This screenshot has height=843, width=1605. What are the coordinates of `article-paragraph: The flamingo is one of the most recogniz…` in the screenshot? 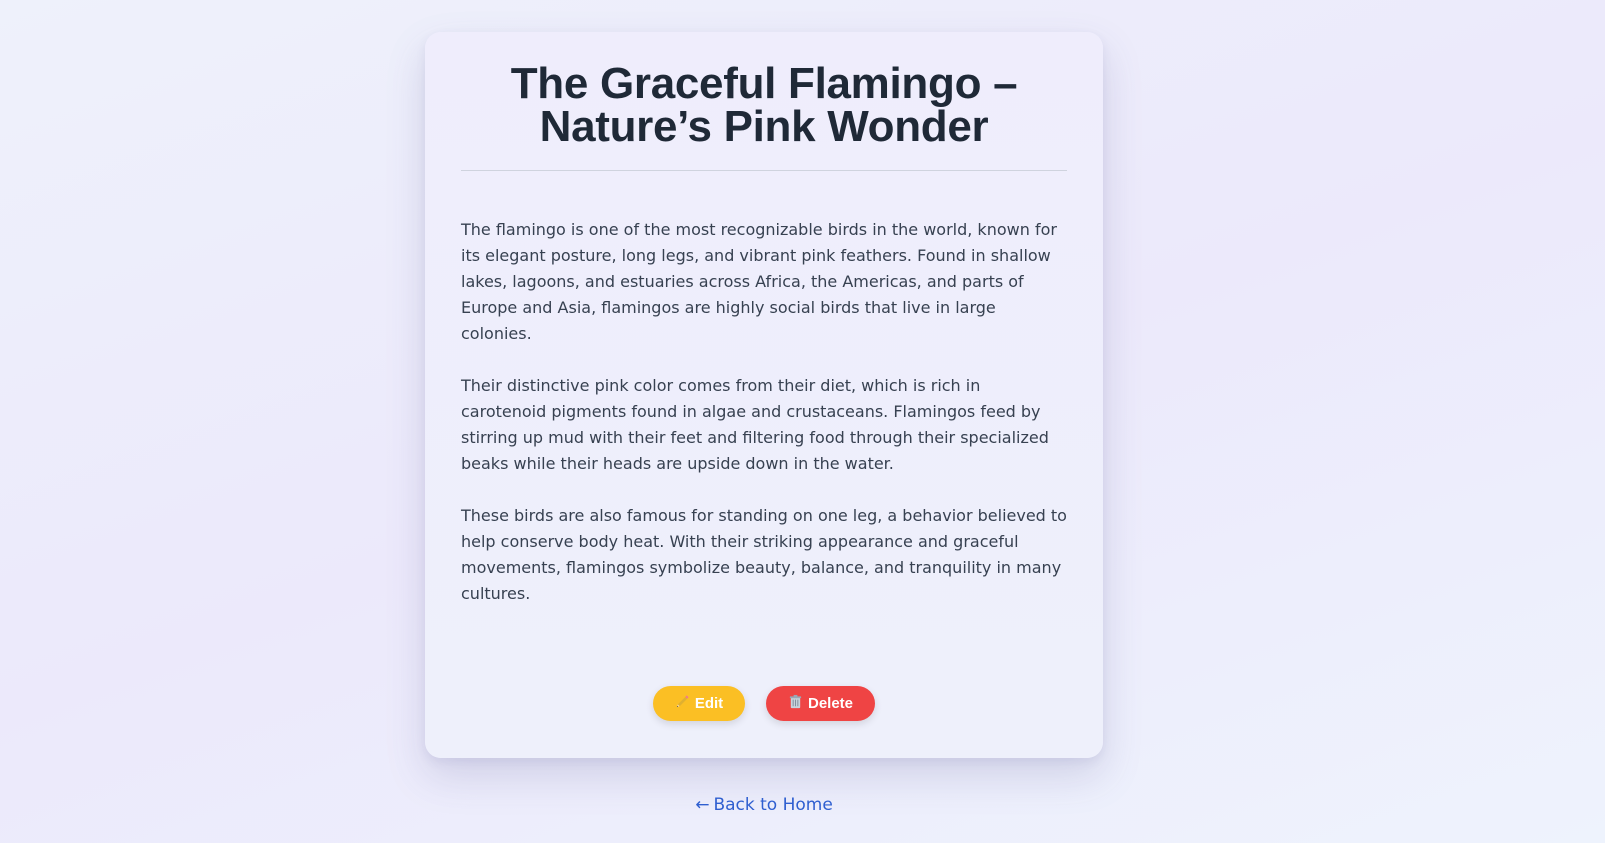 It's located at (759, 281).